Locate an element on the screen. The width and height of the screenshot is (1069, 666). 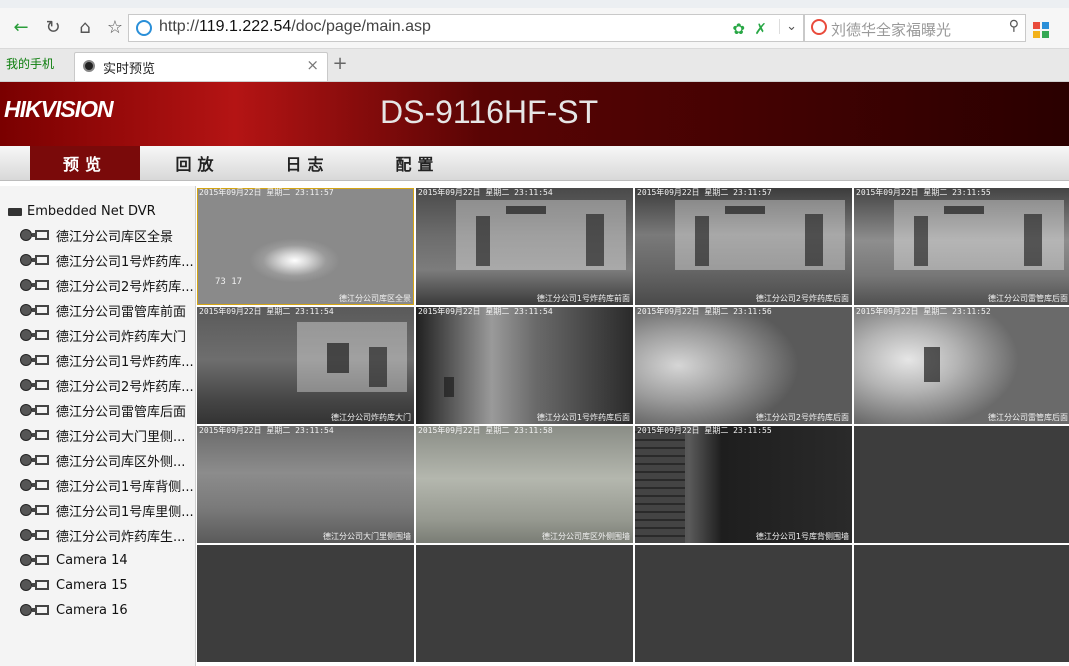
camera-list-item: 德江分公司雷管库后面 is located at coordinates (103, 410).